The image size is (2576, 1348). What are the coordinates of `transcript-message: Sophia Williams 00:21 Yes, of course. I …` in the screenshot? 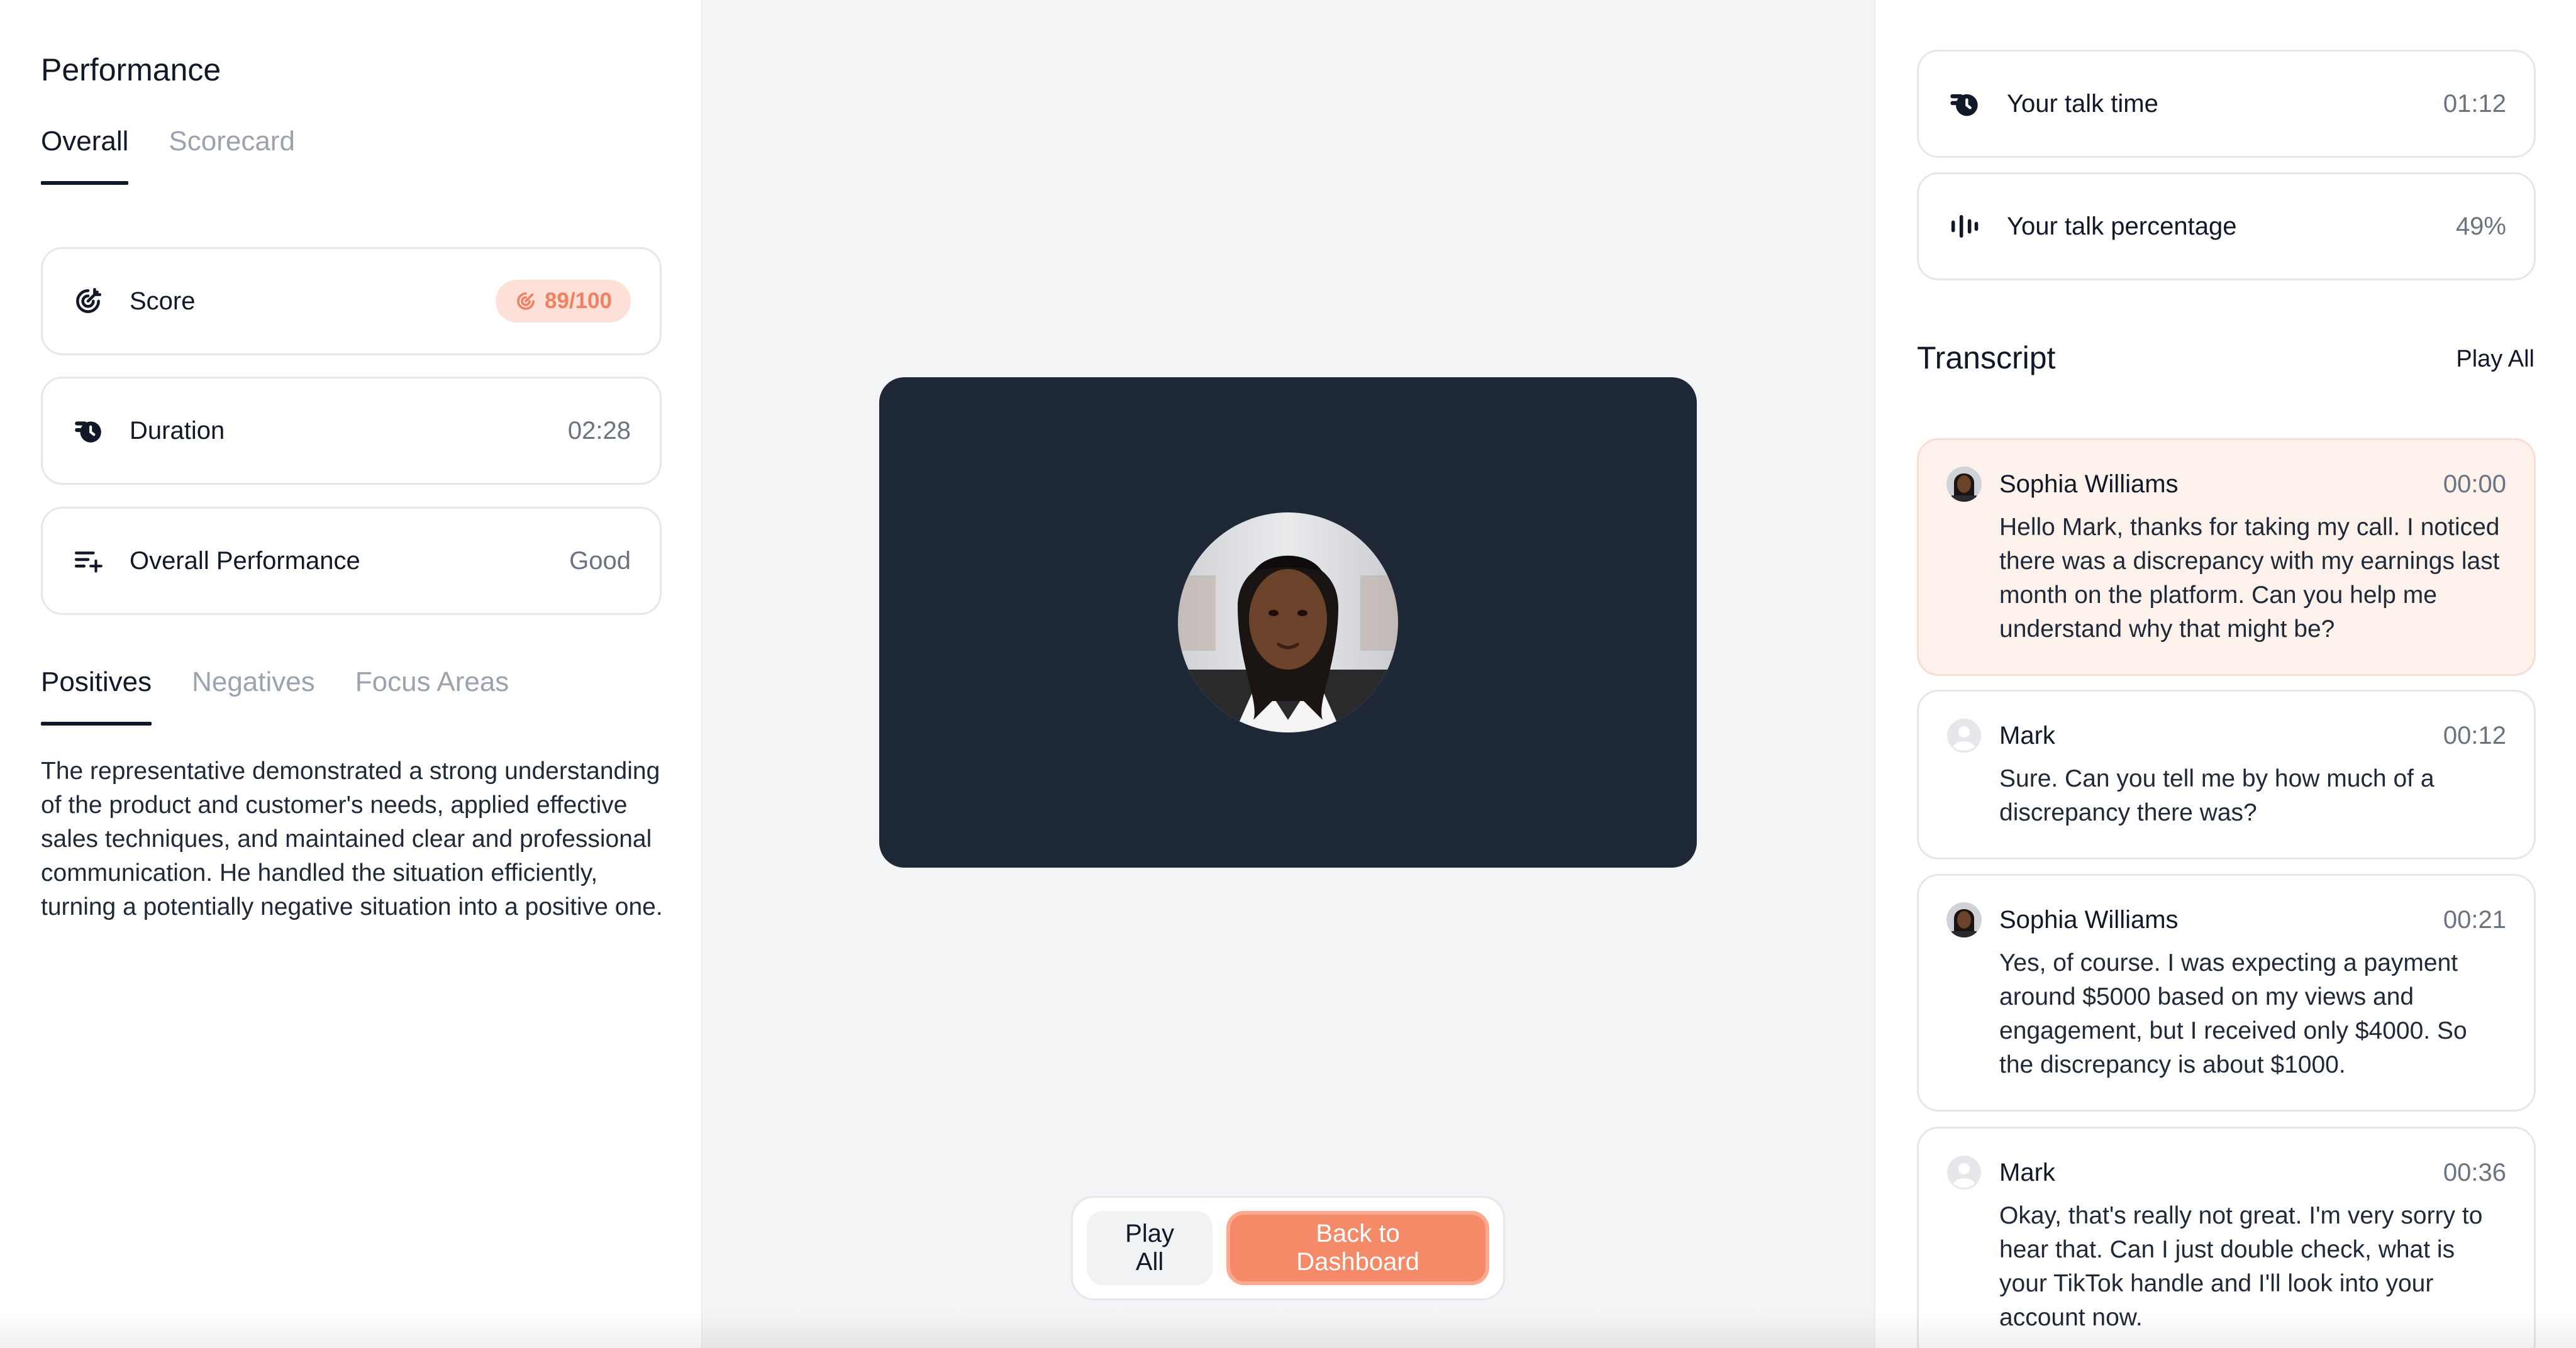 It's located at (2226, 993).